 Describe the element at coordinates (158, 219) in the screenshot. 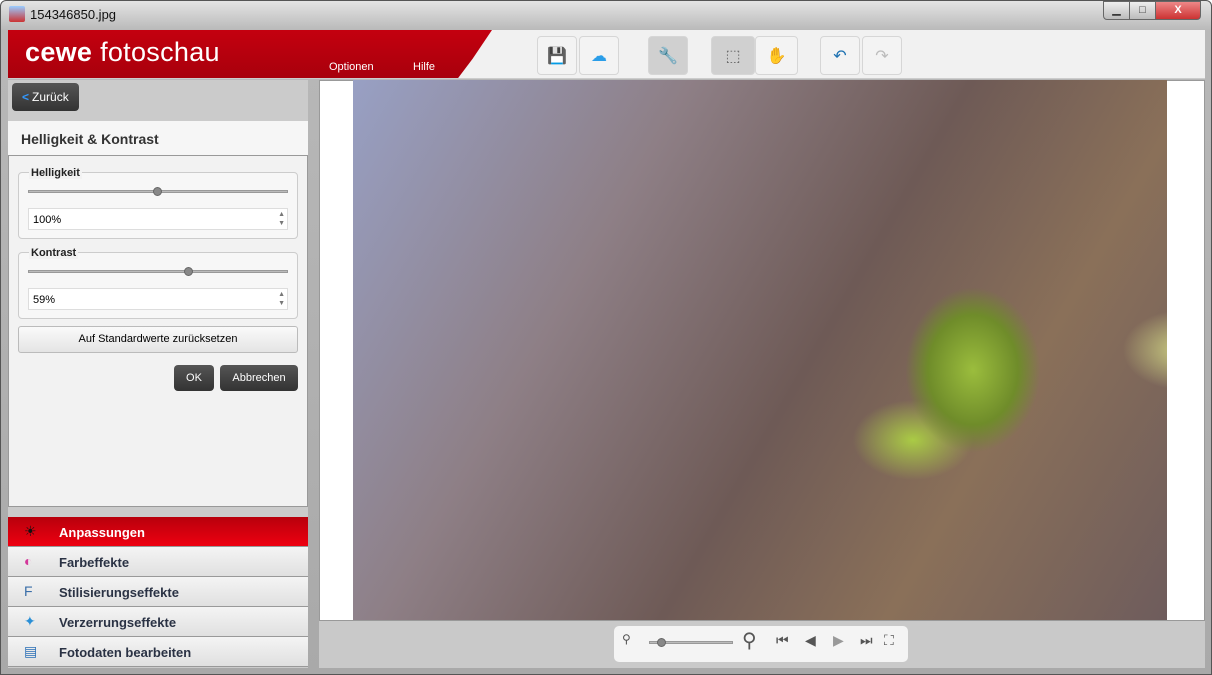

I see `brightness-input: 100% ▲ ▼` at that location.